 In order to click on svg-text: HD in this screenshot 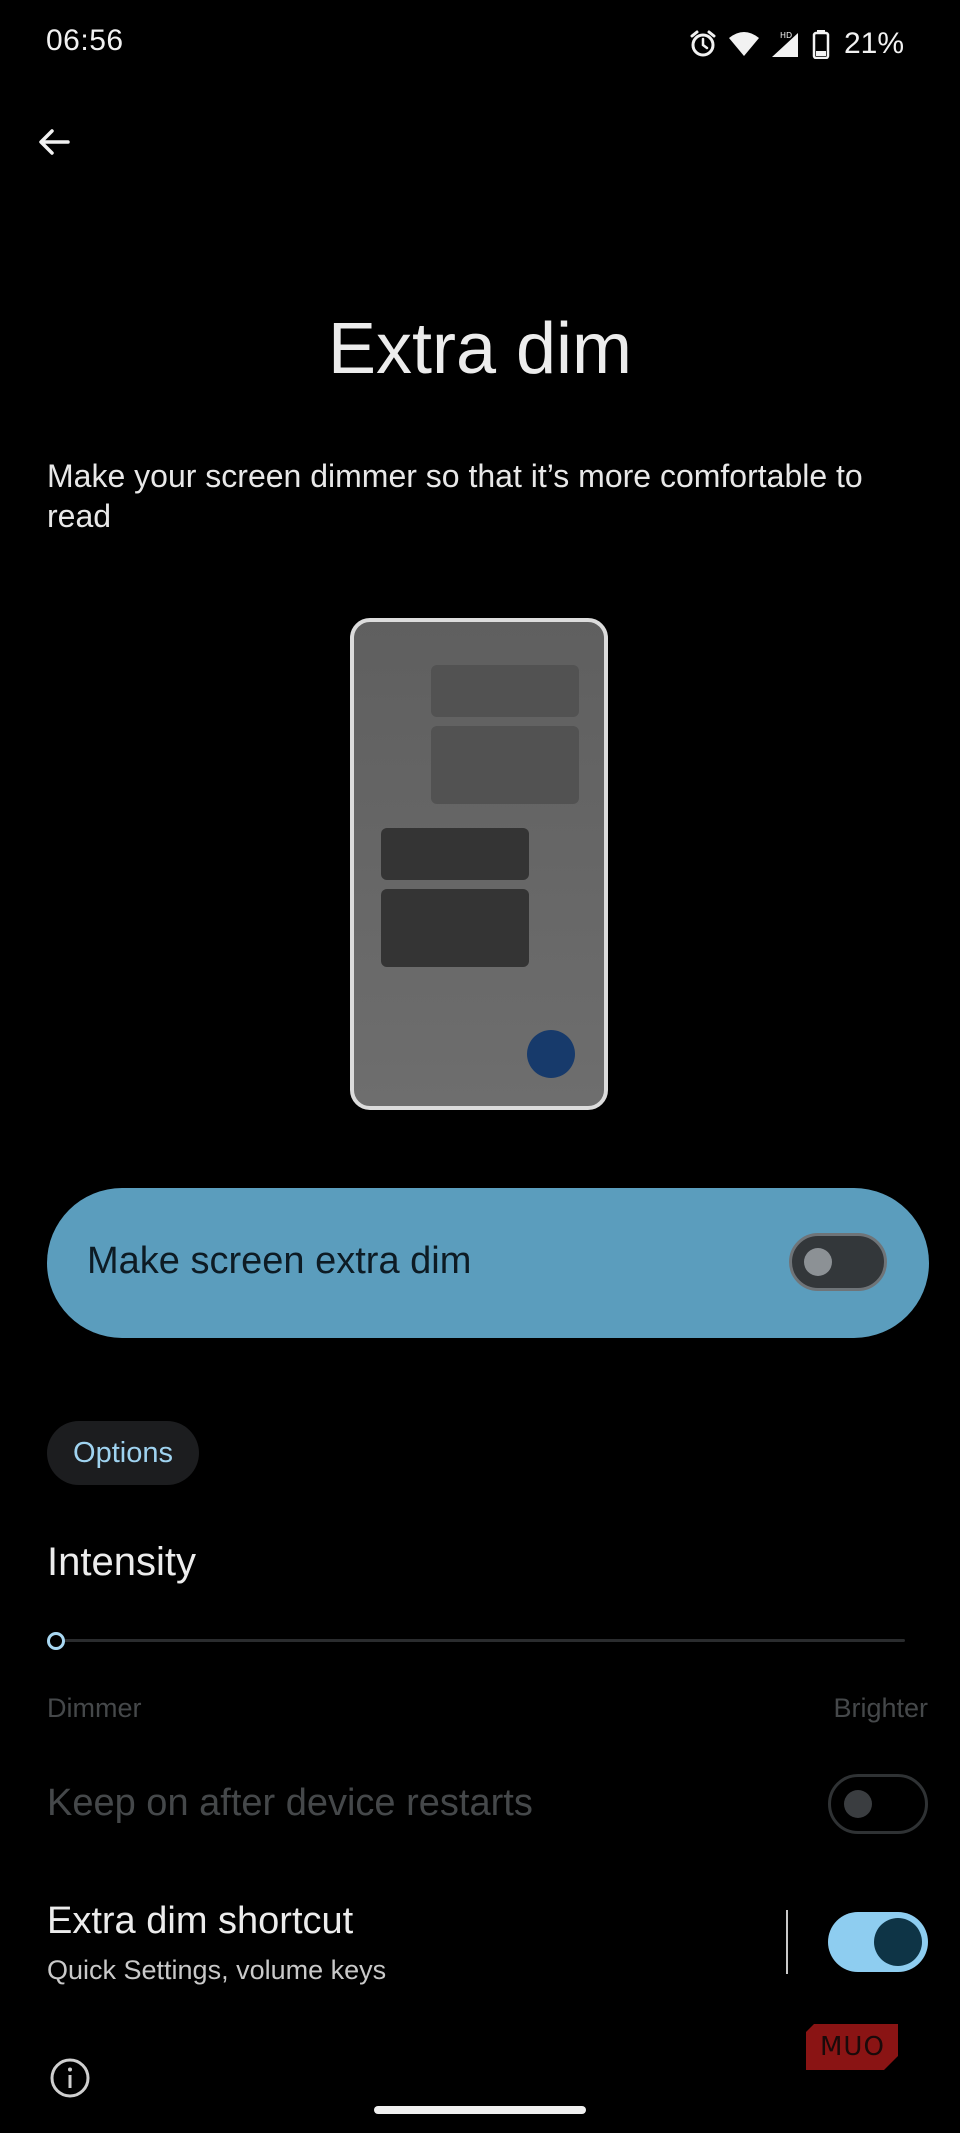, I will do `click(786, 35)`.